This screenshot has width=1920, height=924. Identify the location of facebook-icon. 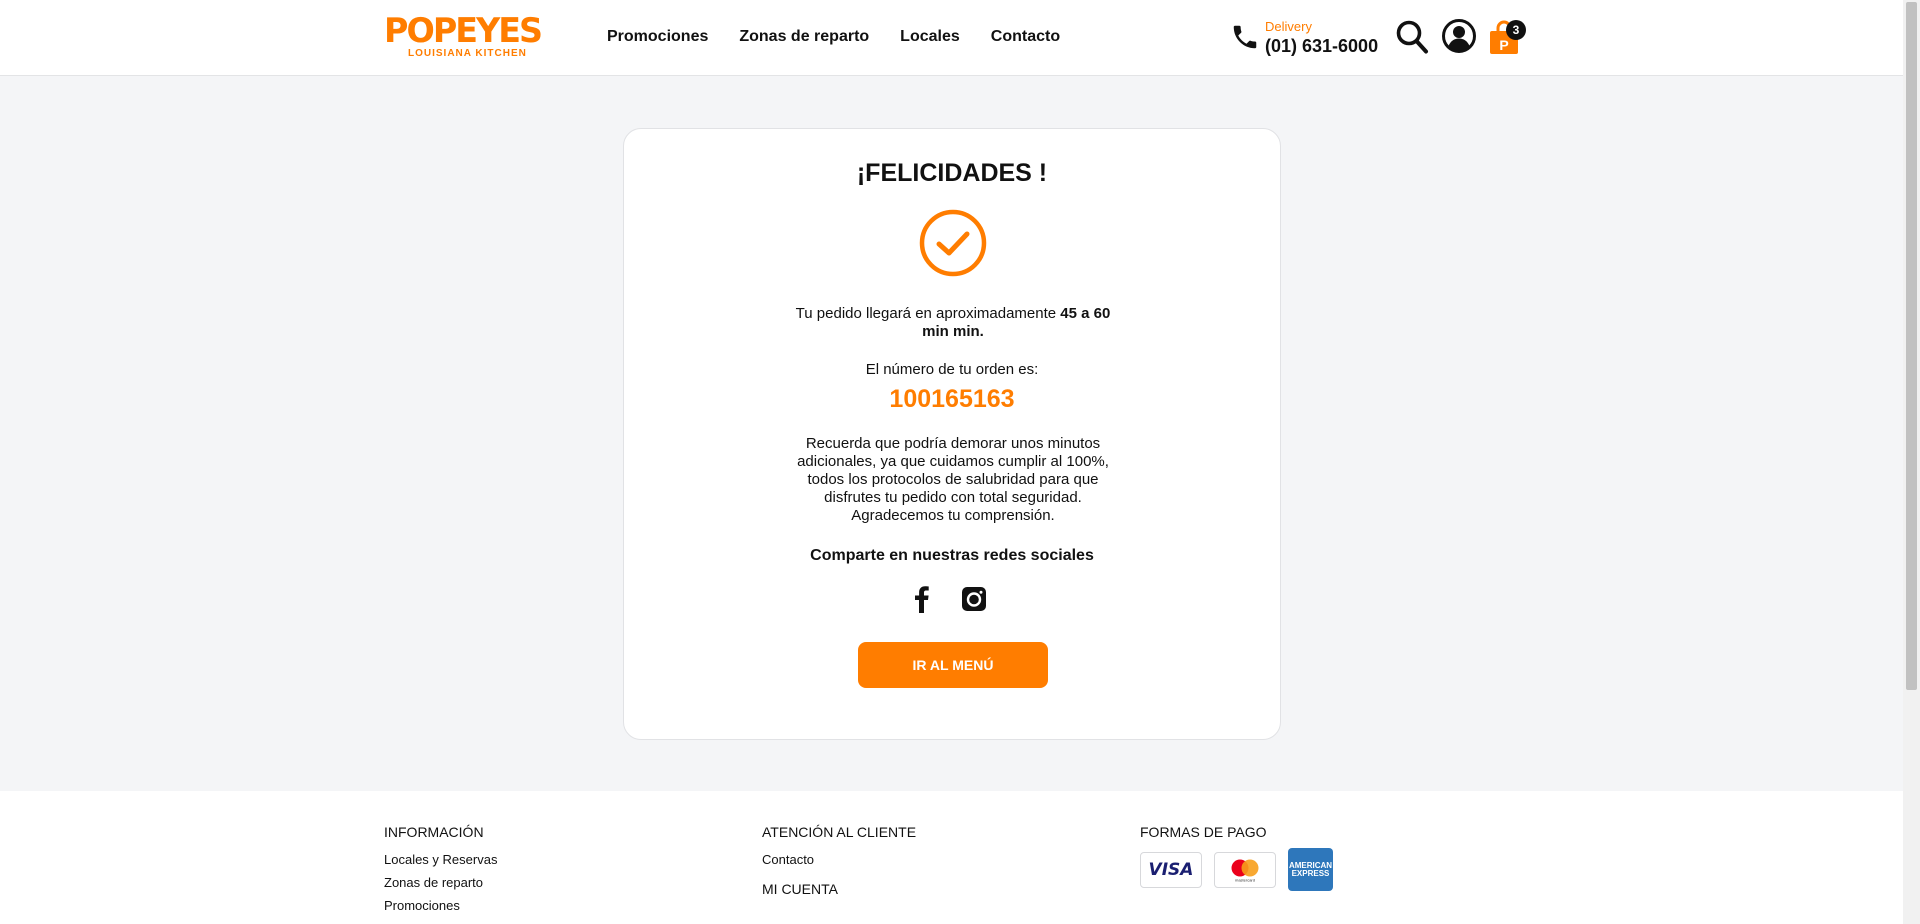
(922, 599).